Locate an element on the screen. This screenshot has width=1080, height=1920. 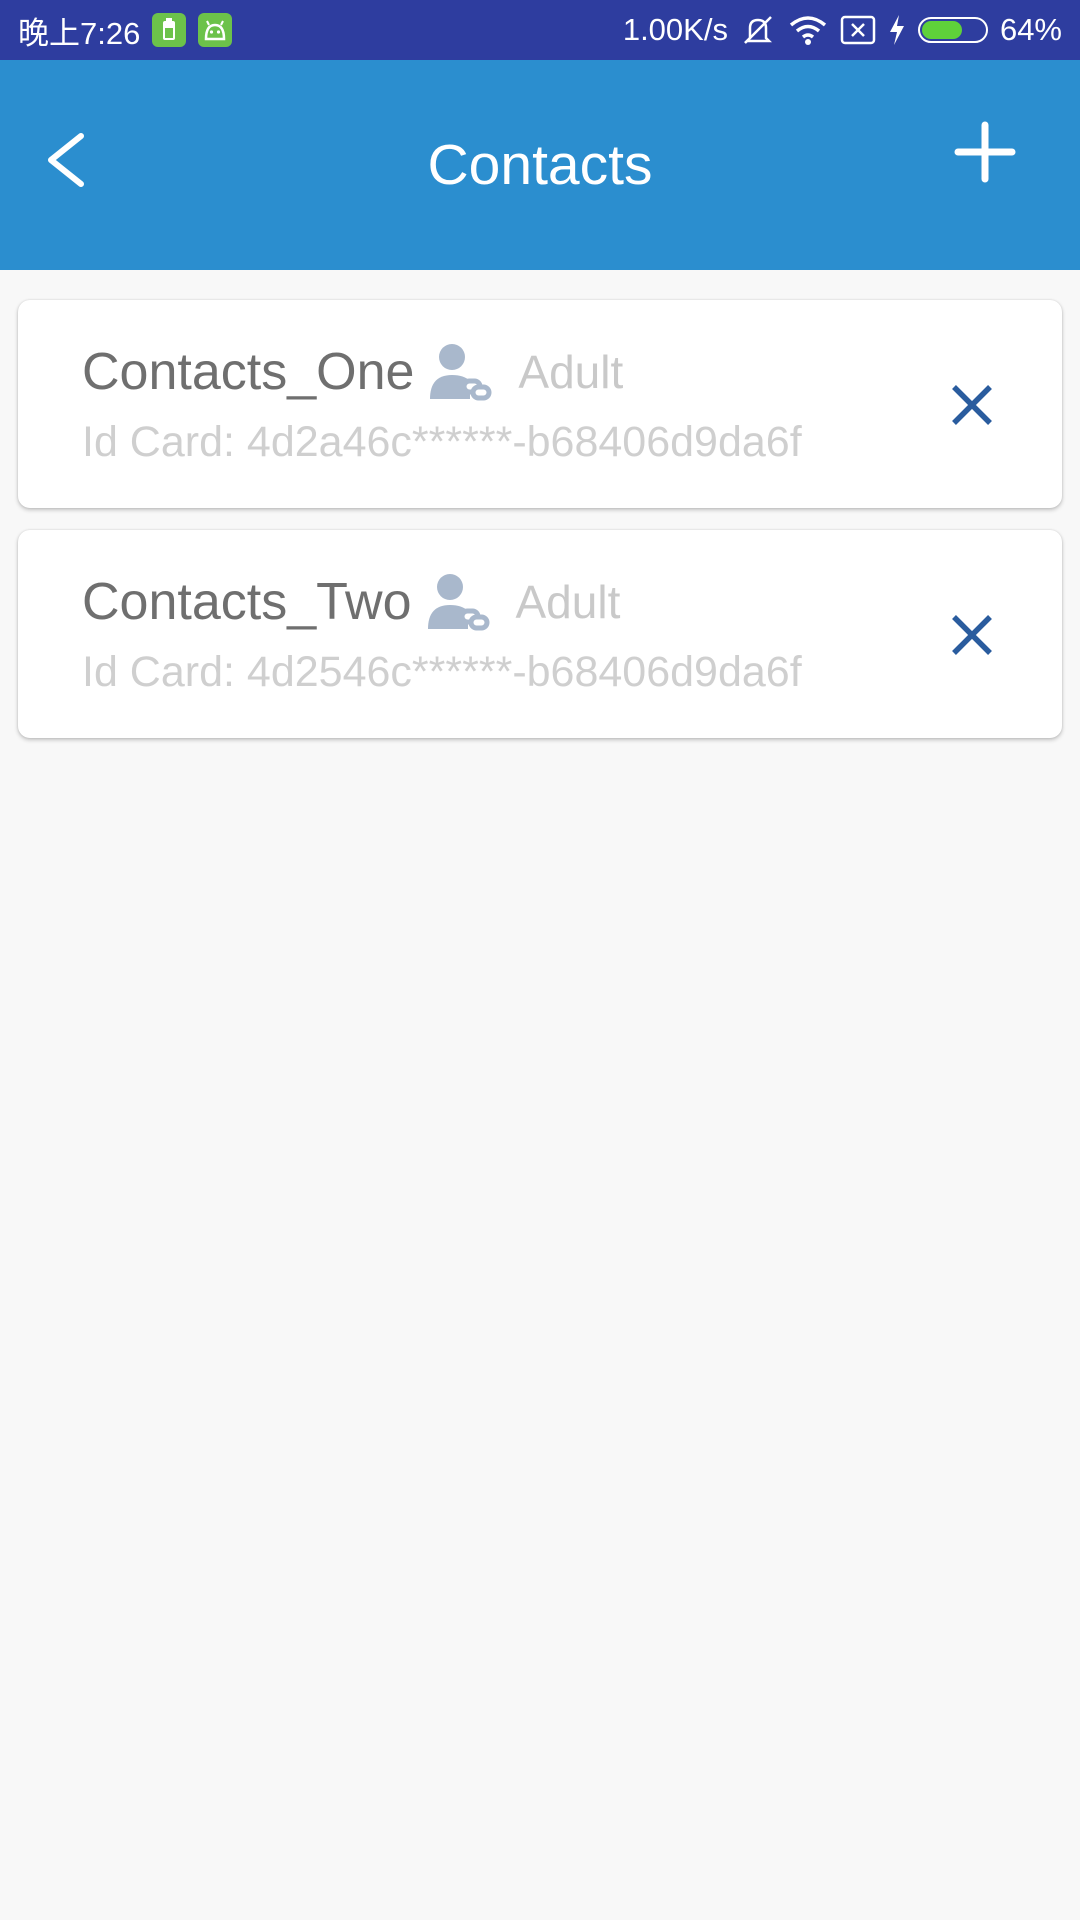
app-header: Contacts is located at coordinates (540, 165).